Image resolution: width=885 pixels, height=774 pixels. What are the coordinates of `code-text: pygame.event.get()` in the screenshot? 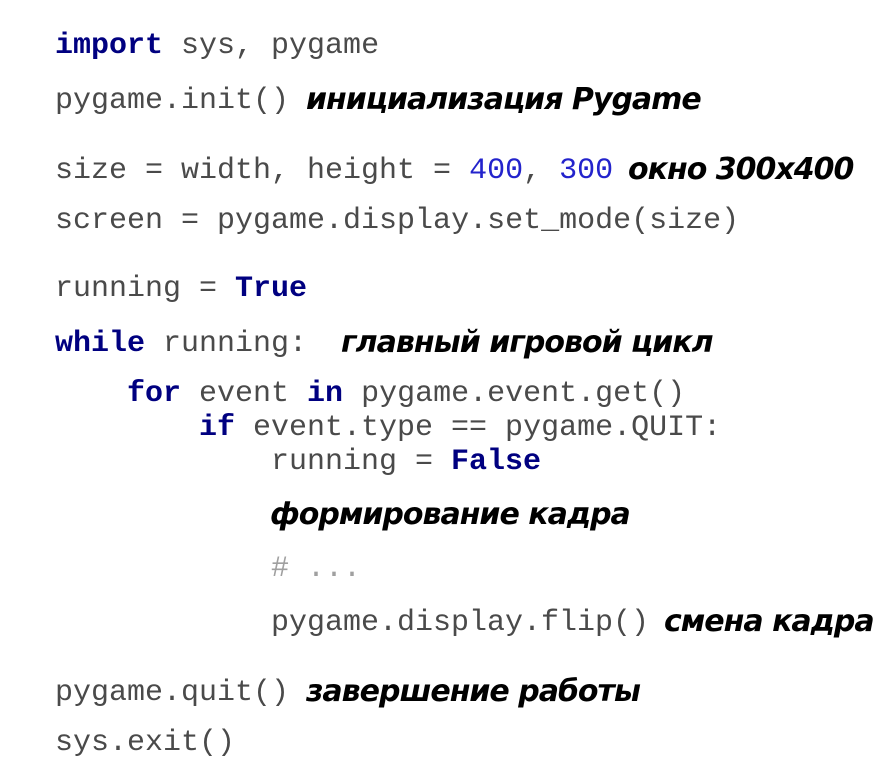 It's located at (514, 394).